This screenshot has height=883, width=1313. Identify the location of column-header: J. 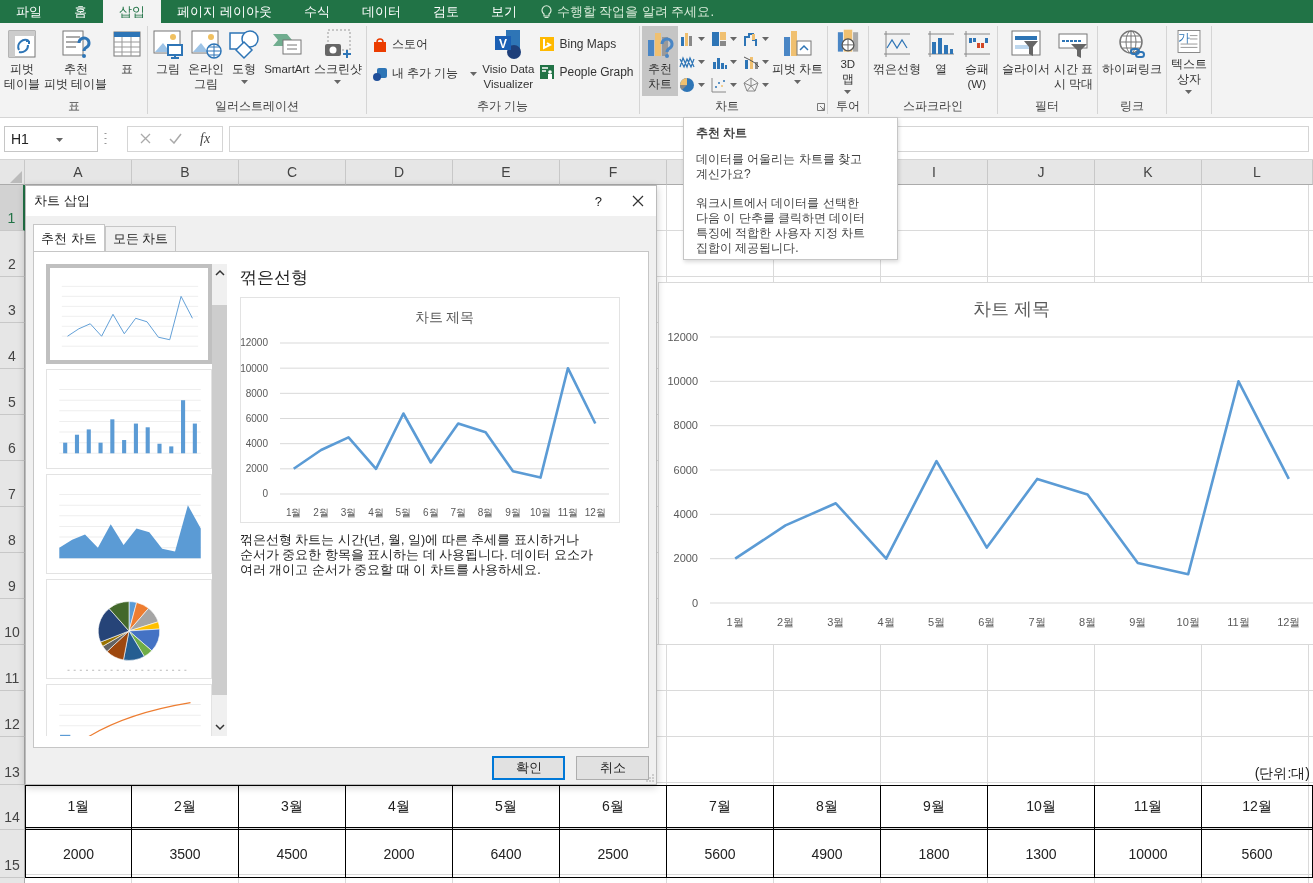
(1041, 172).